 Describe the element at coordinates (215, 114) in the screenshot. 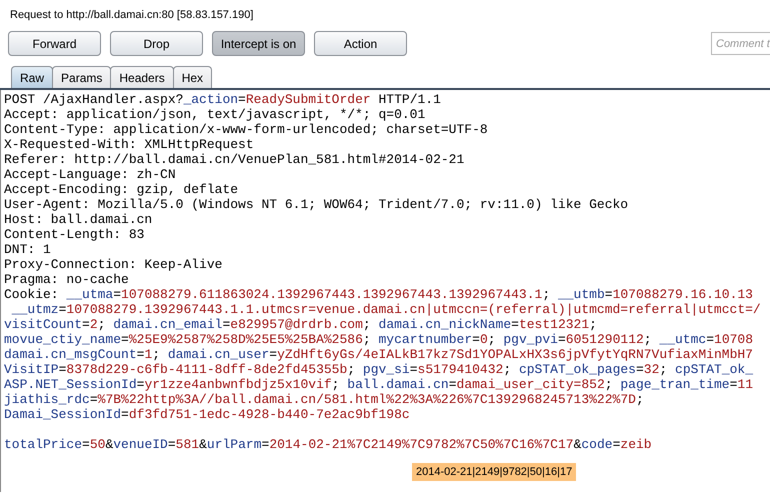

I see `code-line: Accept: application/json, text/javascript, */*; q=0.01` at that location.